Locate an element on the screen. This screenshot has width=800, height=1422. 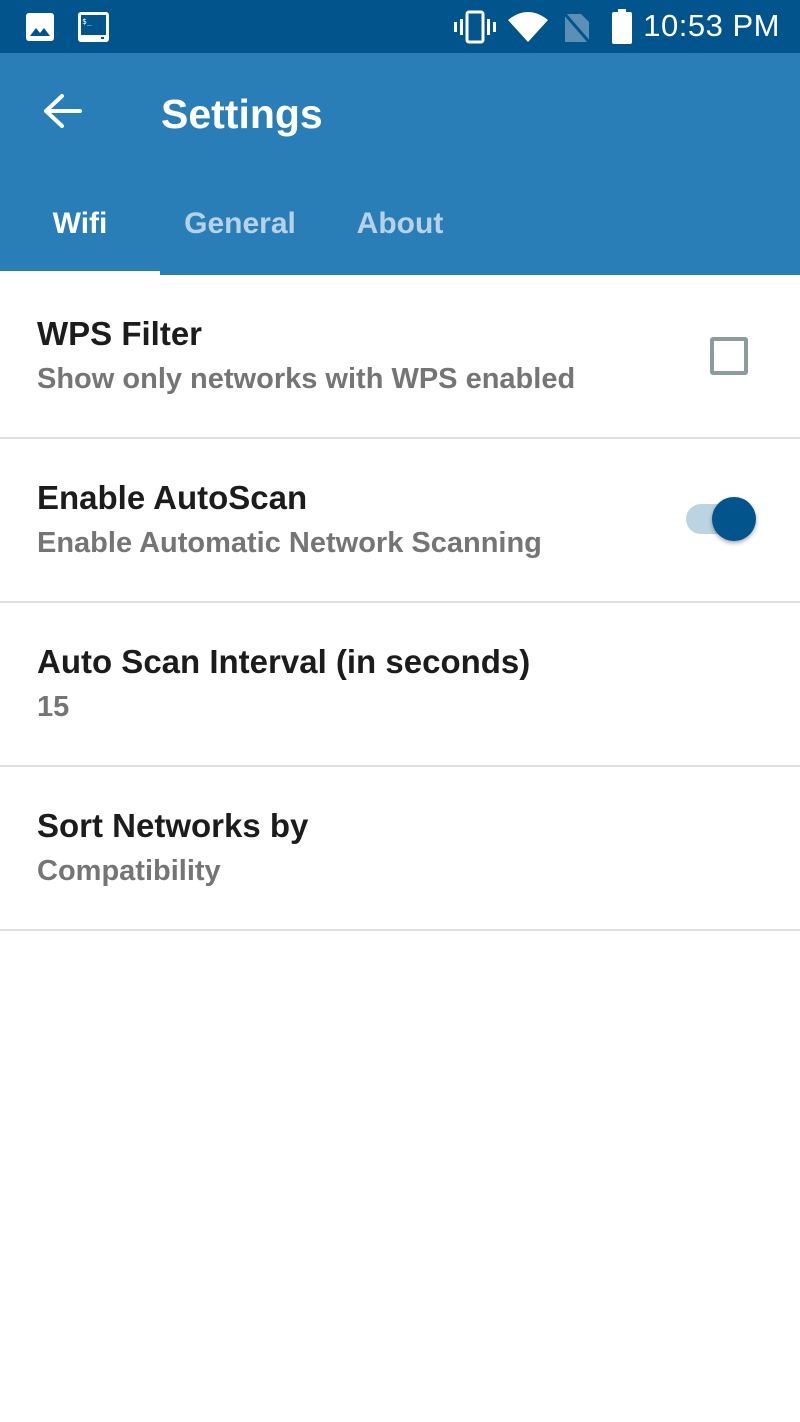
setting-title: WPS Filter is located at coordinates (120, 333).